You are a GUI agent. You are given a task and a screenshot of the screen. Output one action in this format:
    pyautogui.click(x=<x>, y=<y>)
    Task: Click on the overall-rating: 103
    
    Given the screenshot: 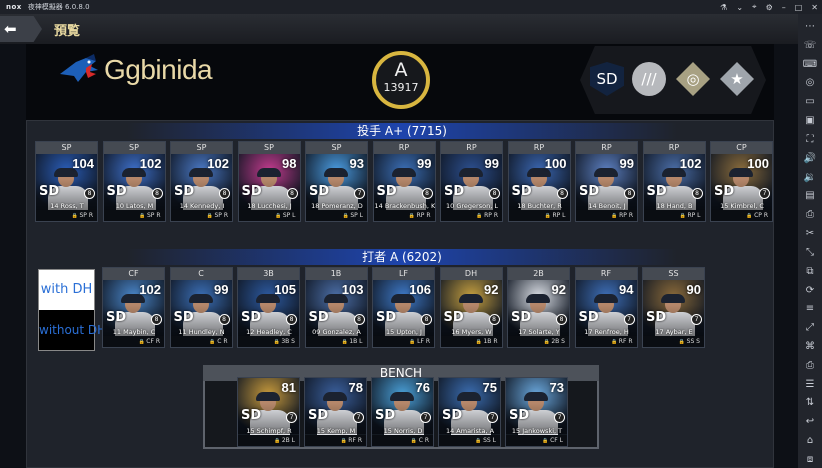 What is the action you would take?
    pyautogui.click(x=352, y=289)
    